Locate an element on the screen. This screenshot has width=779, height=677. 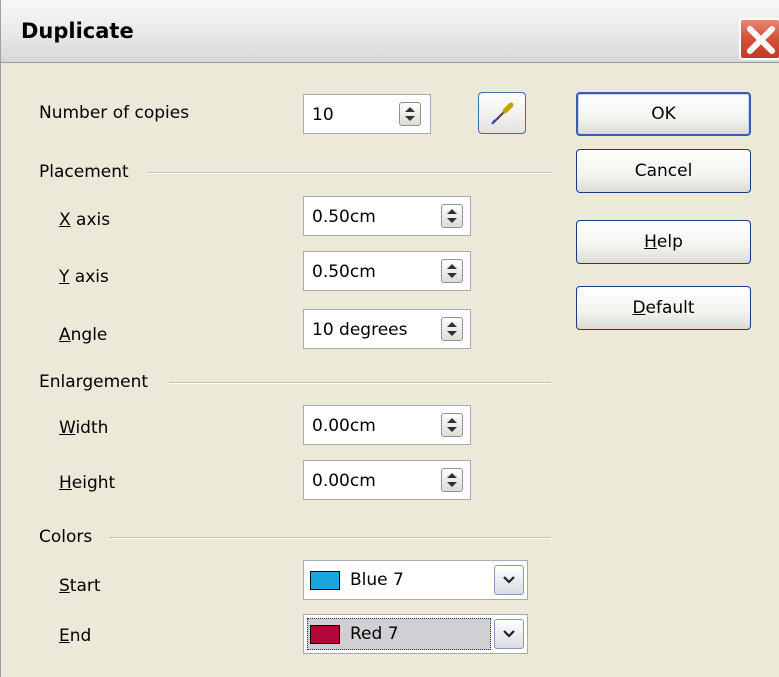
copies-label: Number of copies is located at coordinates (114, 113).